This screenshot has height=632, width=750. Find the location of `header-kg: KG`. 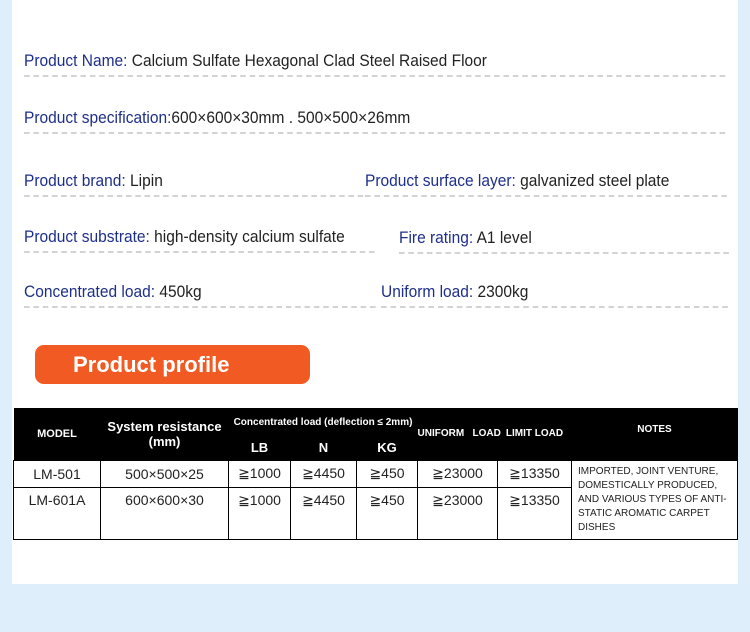

header-kg: KG is located at coordinates (387, 448).